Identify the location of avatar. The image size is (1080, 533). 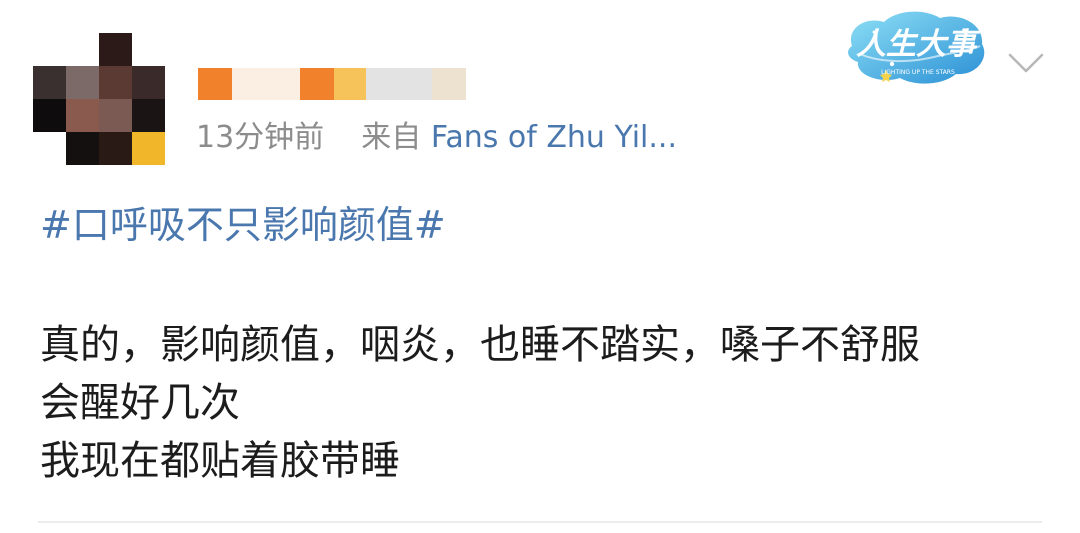
(99, 99).